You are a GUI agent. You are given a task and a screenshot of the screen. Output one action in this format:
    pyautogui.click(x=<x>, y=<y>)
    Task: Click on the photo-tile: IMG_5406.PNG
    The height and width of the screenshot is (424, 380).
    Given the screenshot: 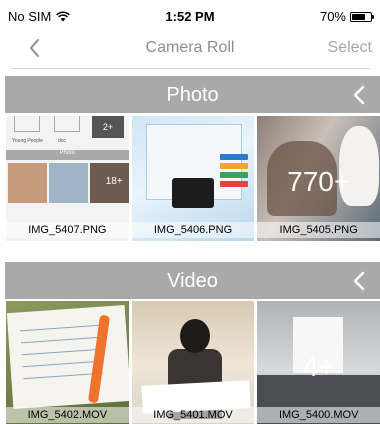 What is the action you would take?
    pyautogui.click(x=193, y=178)
    